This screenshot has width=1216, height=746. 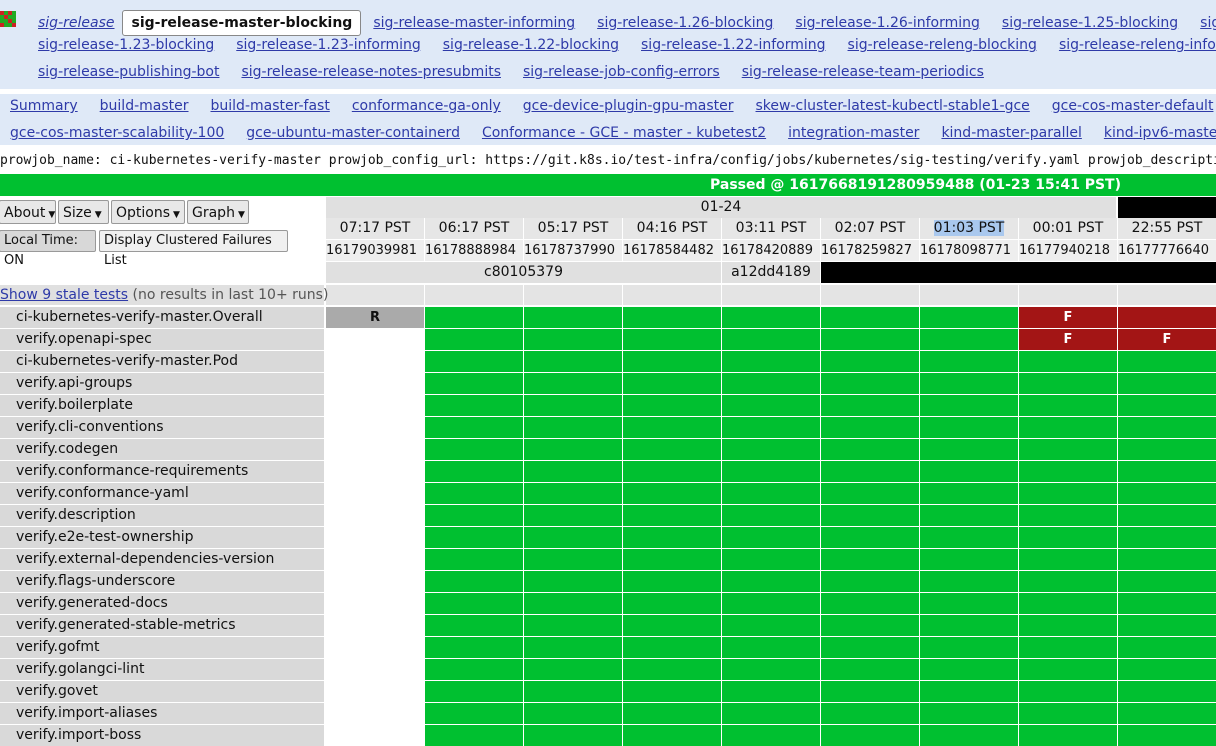 What do you see at coordinates (771, 228) in the screenshot?
I see `time-header: 03:11 PST` at bounding box center [771, 228].